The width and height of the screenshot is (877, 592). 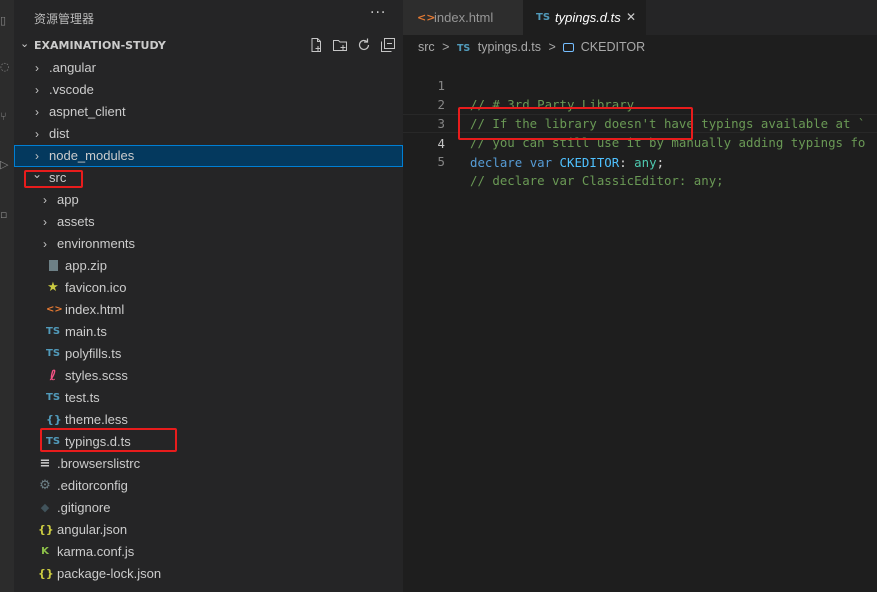 I want to click on type-token: any, so click(x=645, y=162).